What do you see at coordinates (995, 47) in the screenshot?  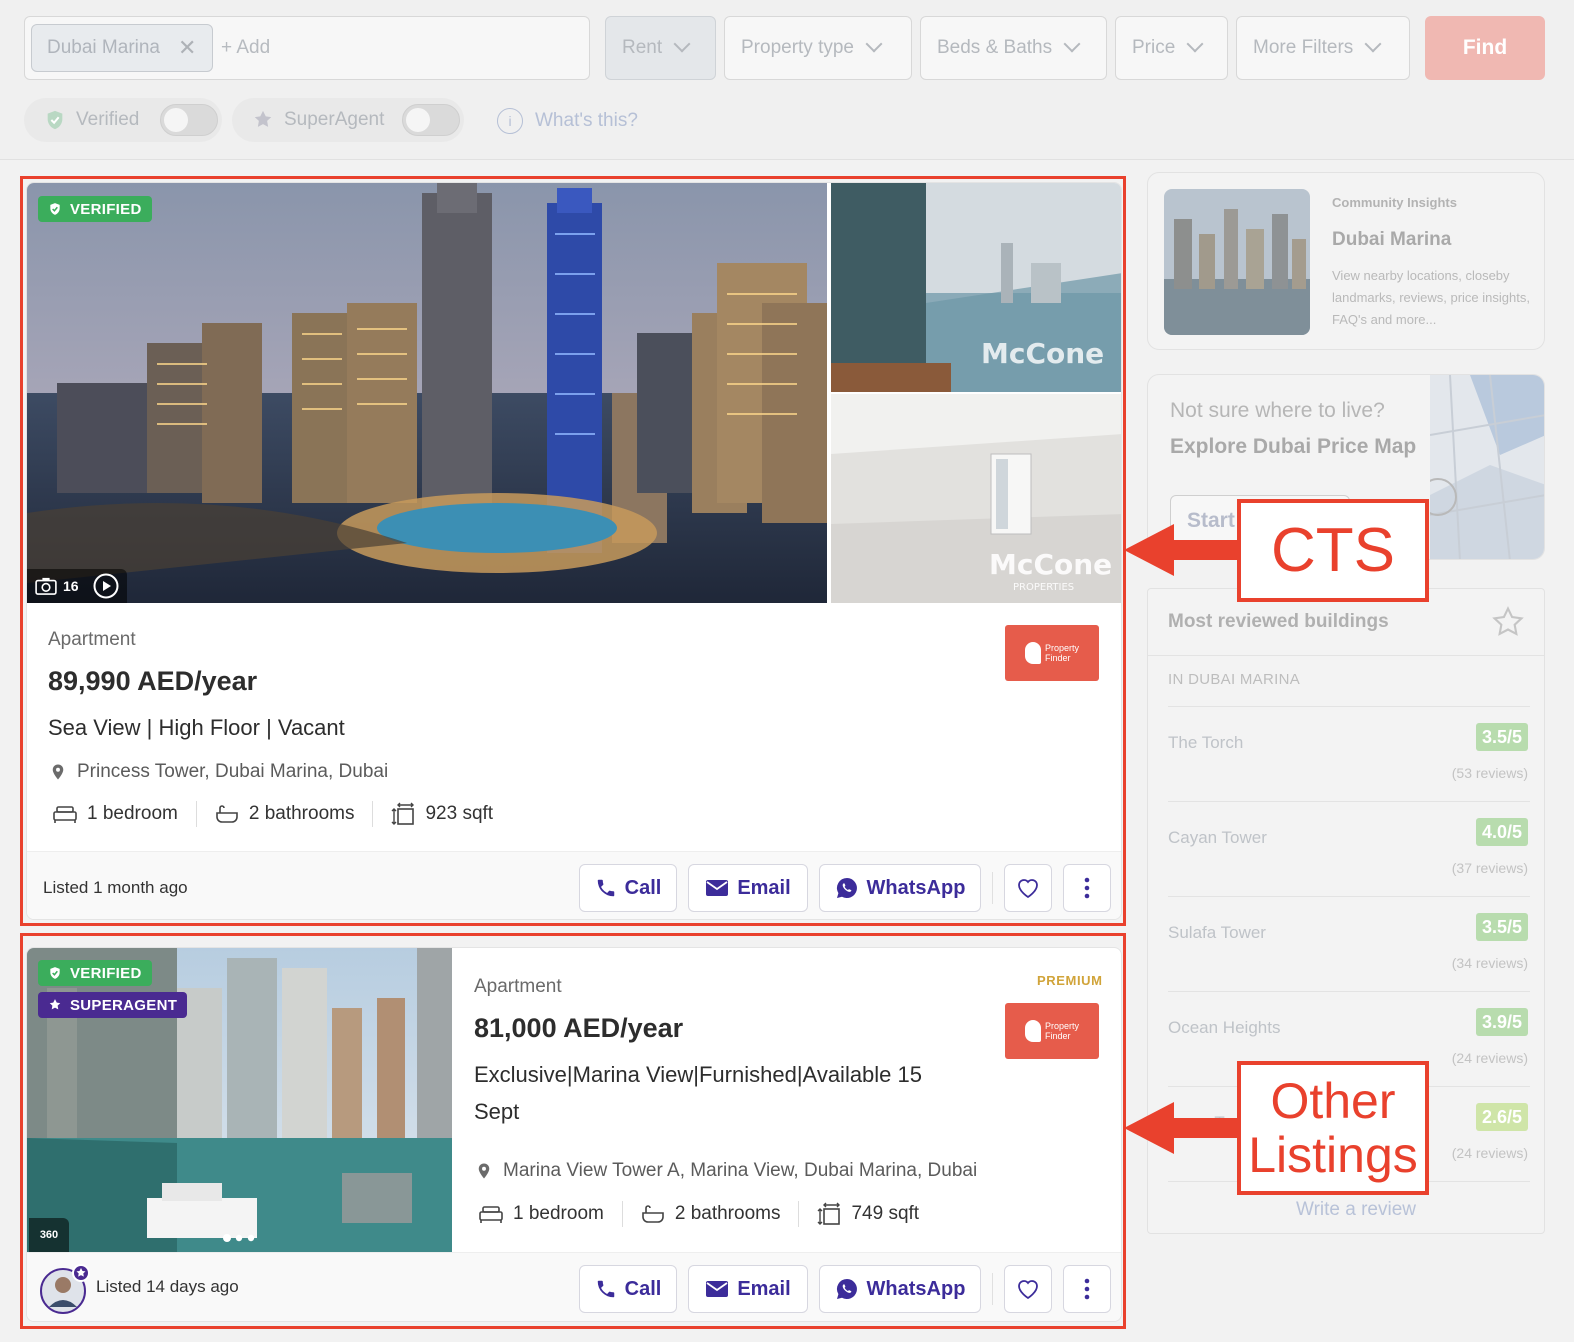 I see `filter-label: Beds & Baths` at bounding box center [995, 47].